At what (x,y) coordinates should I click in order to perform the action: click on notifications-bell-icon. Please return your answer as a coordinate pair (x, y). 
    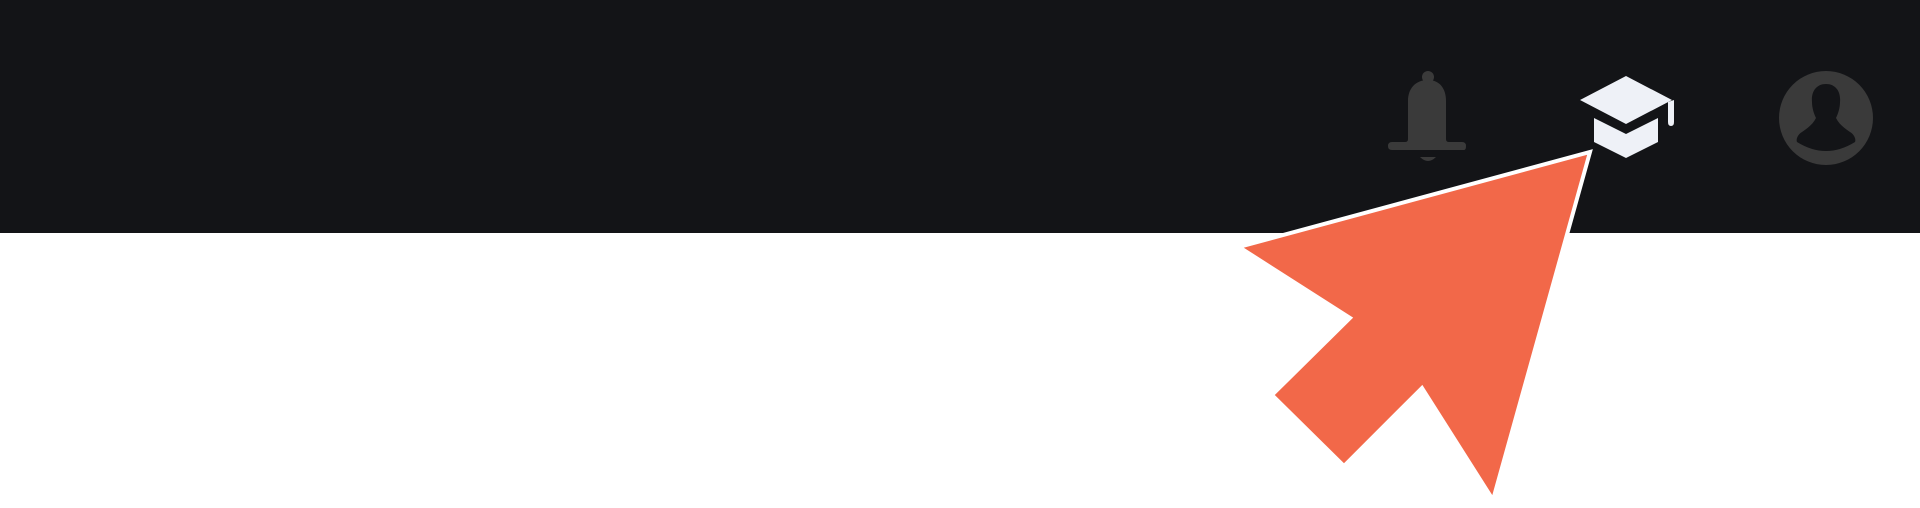
    Looking at the image, I should click on (1426, 117).